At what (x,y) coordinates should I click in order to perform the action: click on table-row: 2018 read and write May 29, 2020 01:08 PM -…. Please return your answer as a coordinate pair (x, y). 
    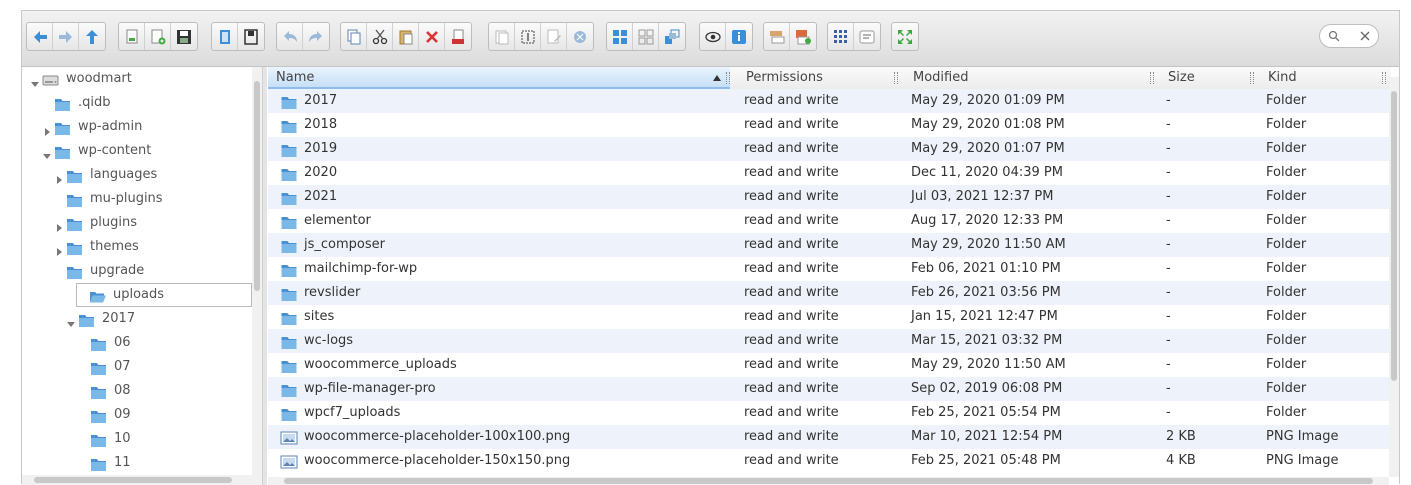
    Looking at the image, I should click on (828, 125).